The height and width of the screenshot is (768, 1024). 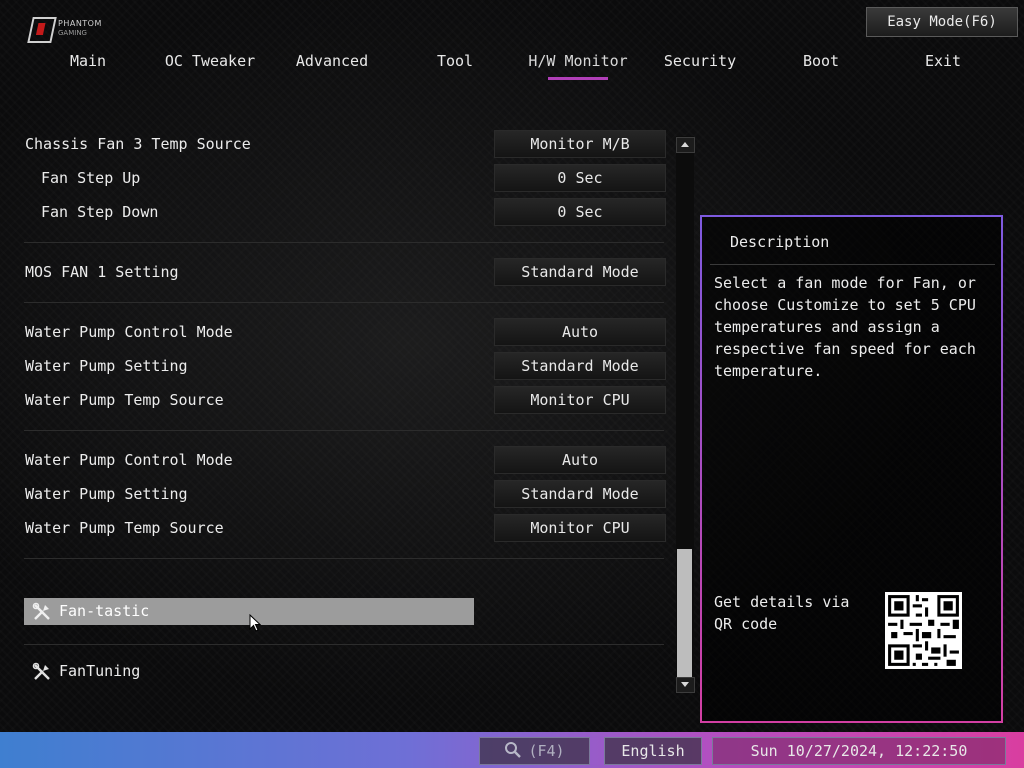 What do you see at coordinates (684, 613) in the screenshot?
I see `scrollbar-thumb` at bounding box center [684, 613].